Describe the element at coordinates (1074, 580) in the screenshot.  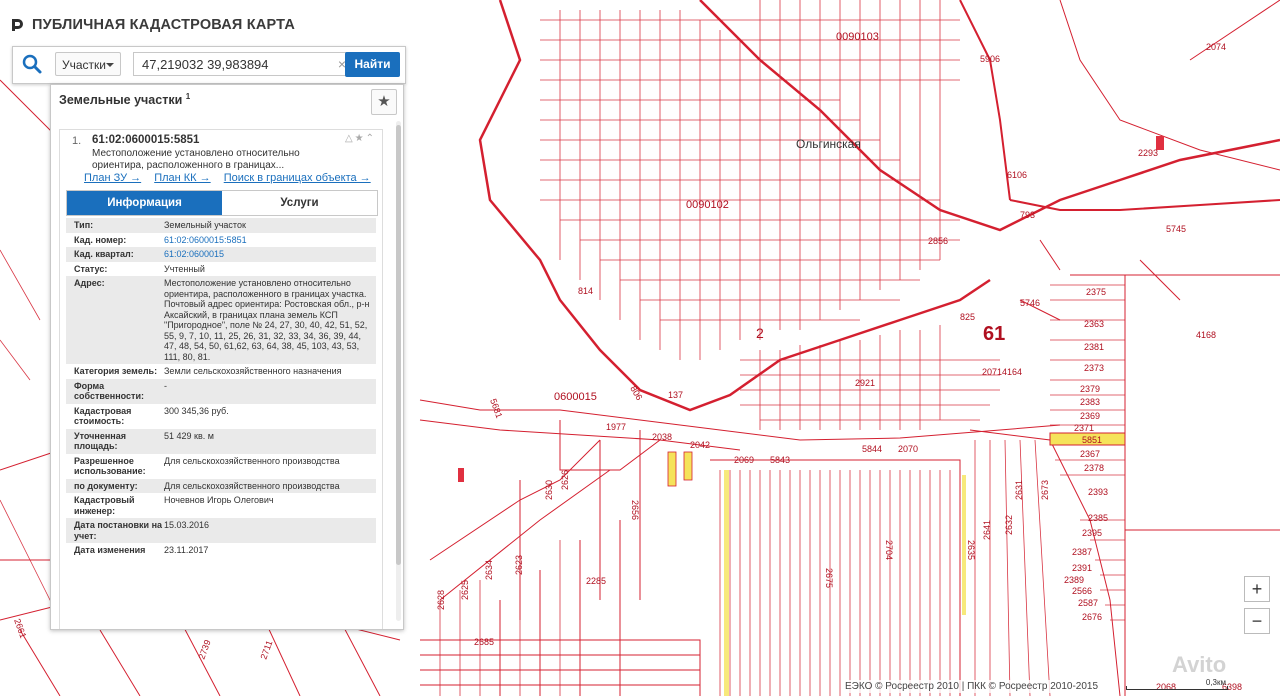
I see `parcel-label: 2389` at that location.